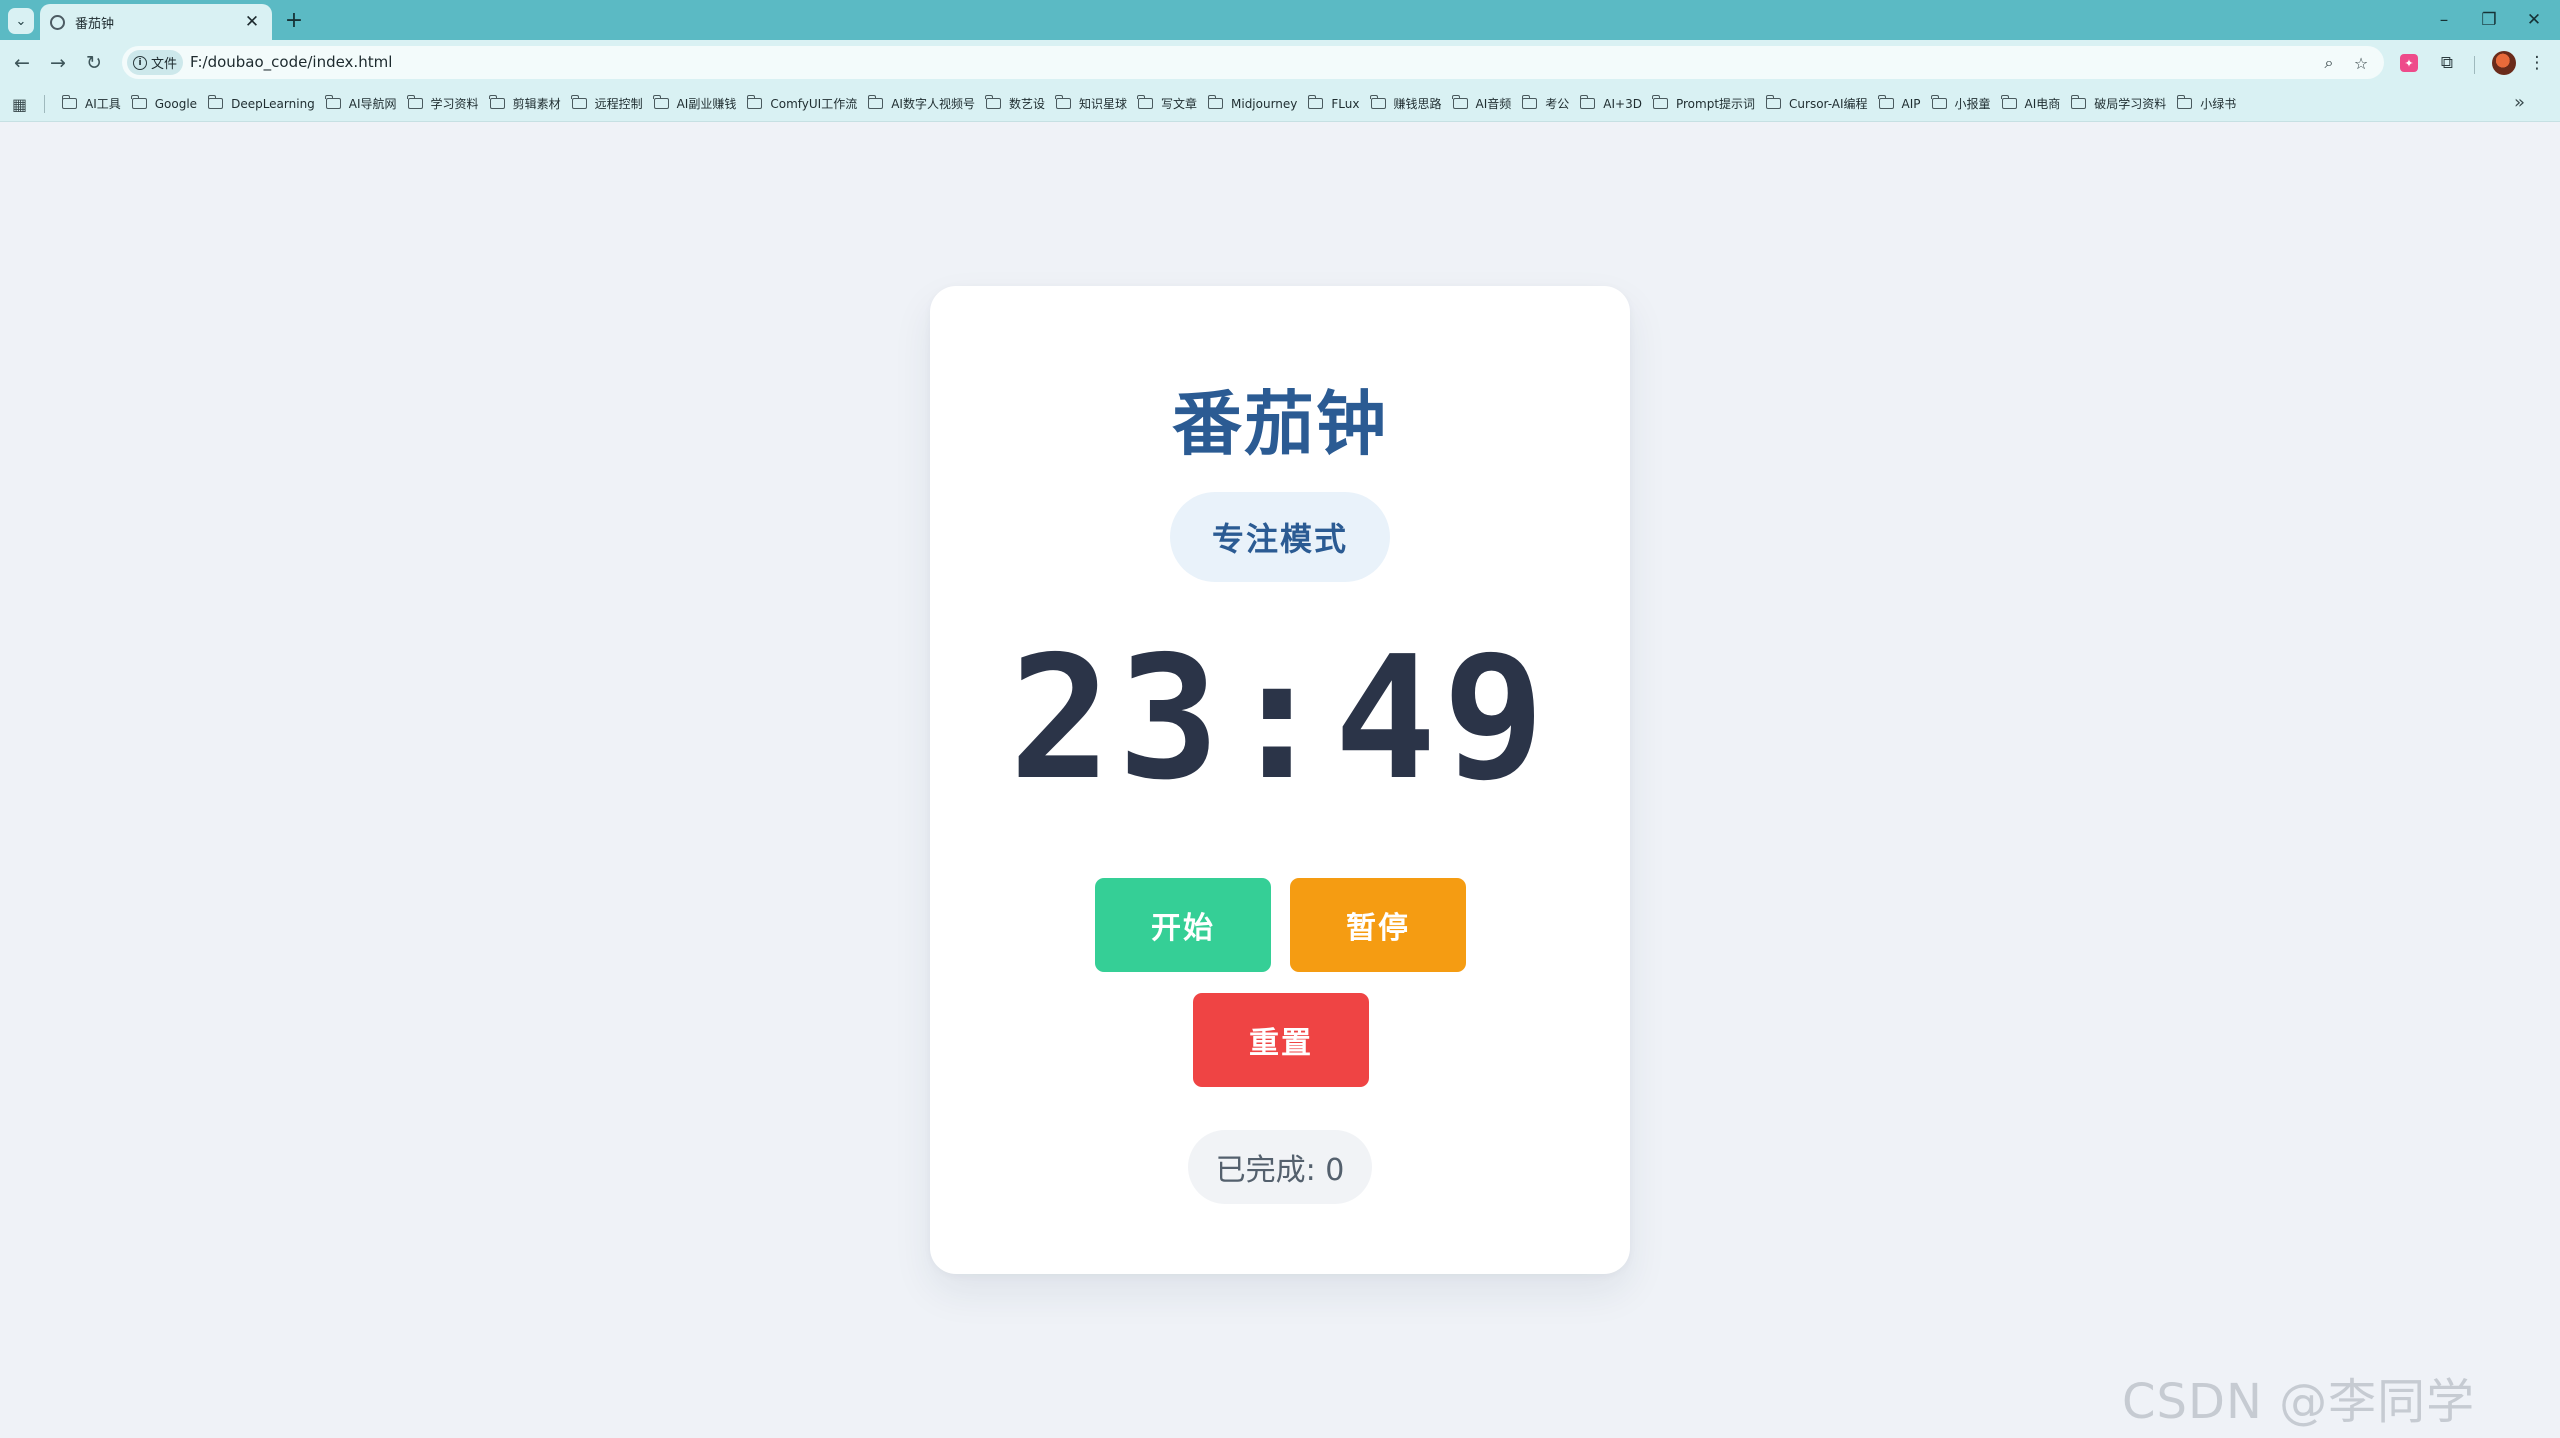 The width and height of the screenshot is (2560, 1438). Describe the element at coordinates (1280, 424) in the screenshot. I see `page-title: 番茄钟` at that location.